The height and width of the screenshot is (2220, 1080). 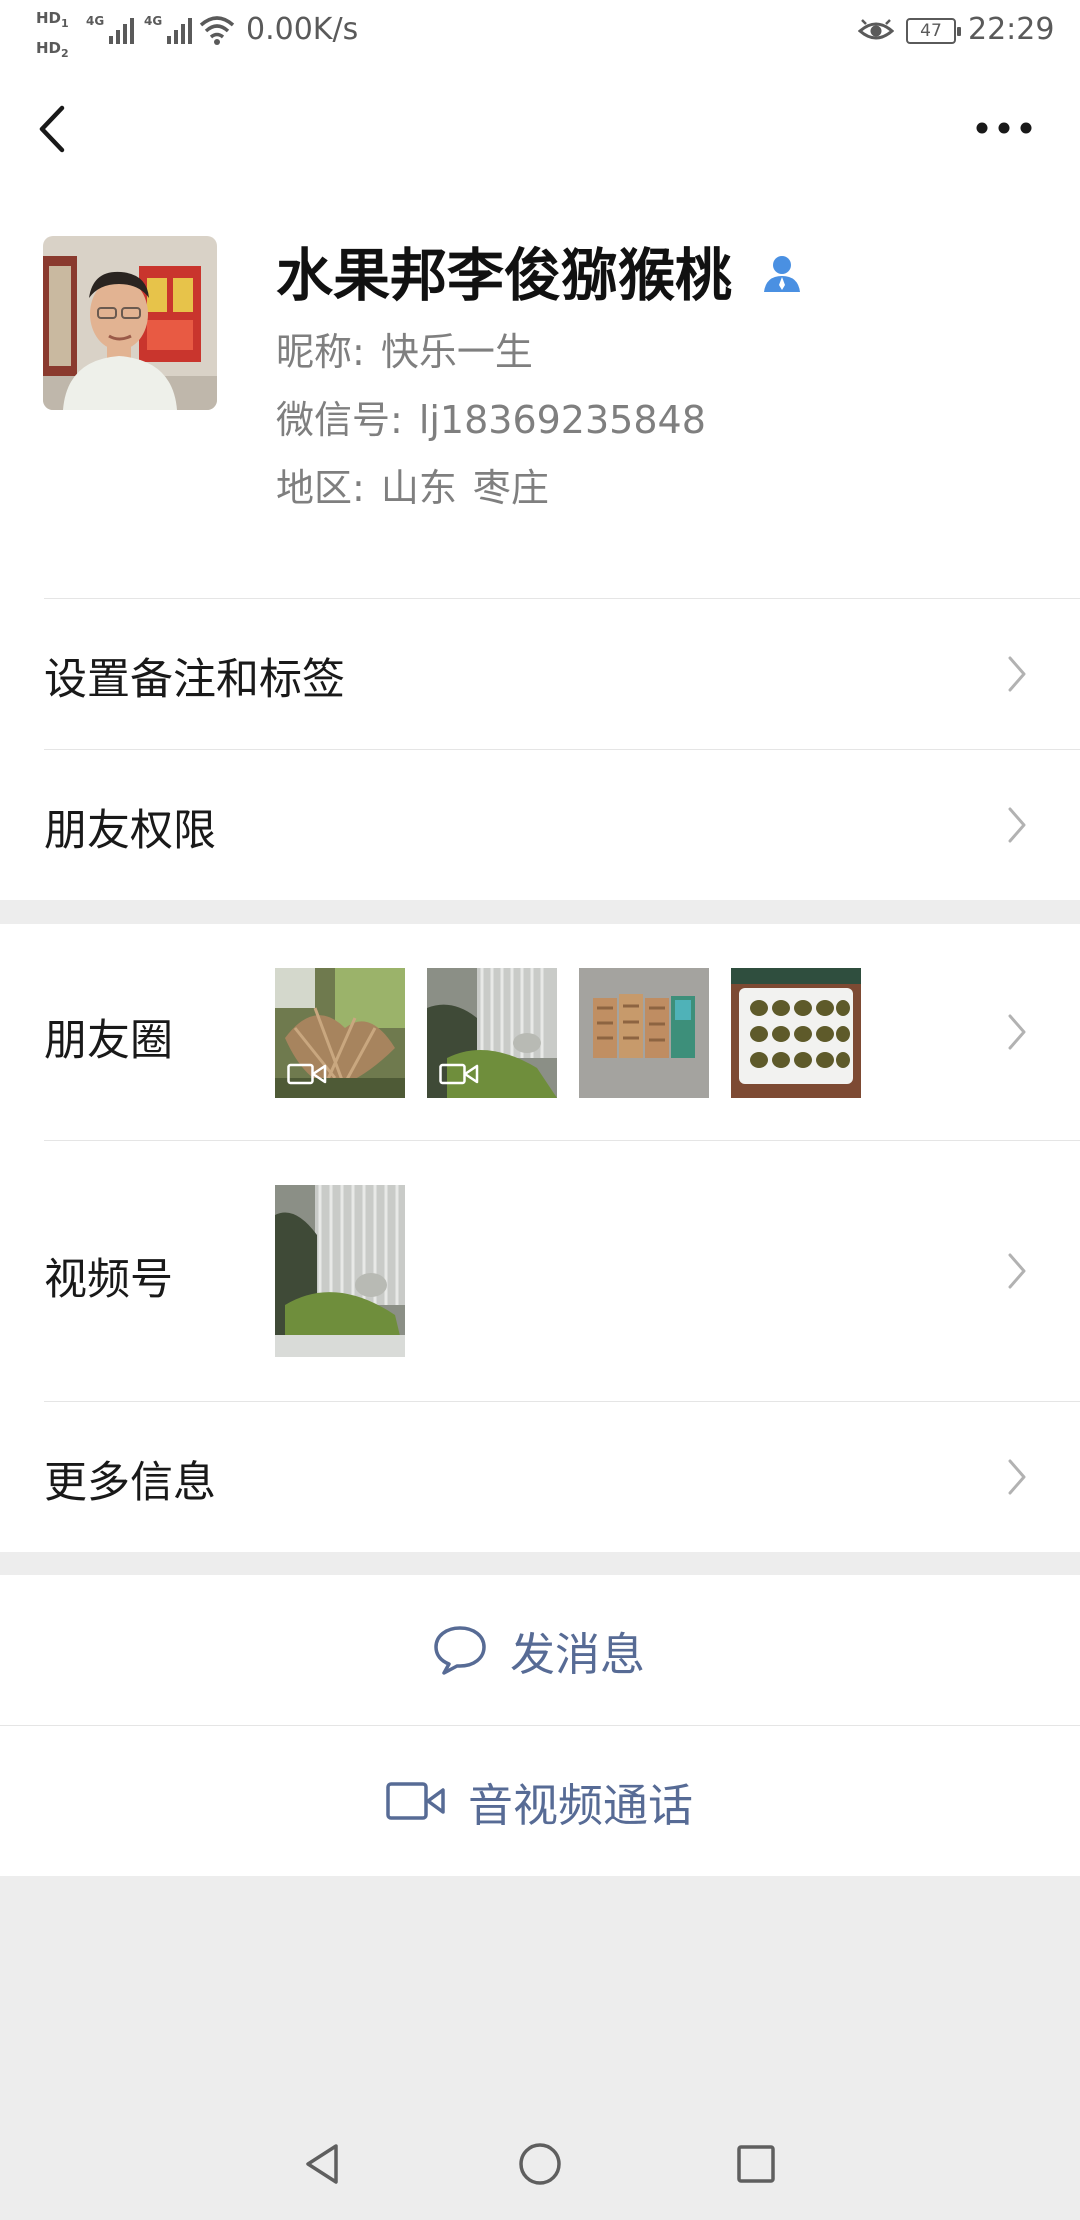 I want to click on send-message-button: 发消息, so click(x=540, y=1650).